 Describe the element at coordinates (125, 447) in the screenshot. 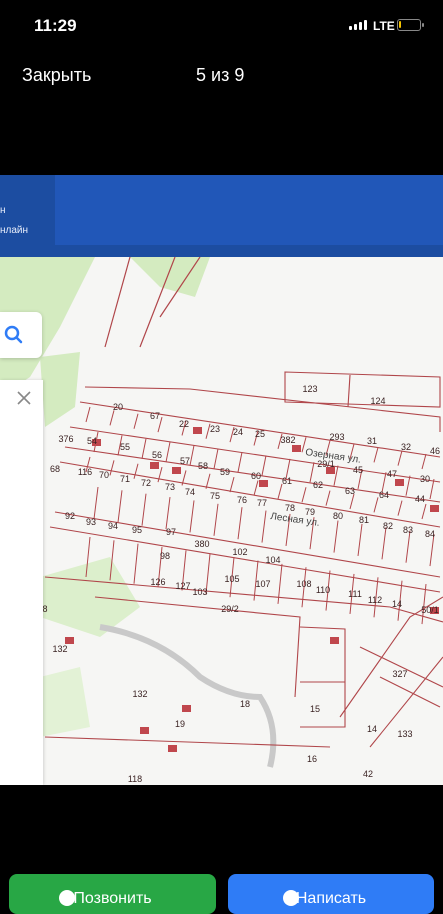

I see `lot-number-label: 55` at that location.